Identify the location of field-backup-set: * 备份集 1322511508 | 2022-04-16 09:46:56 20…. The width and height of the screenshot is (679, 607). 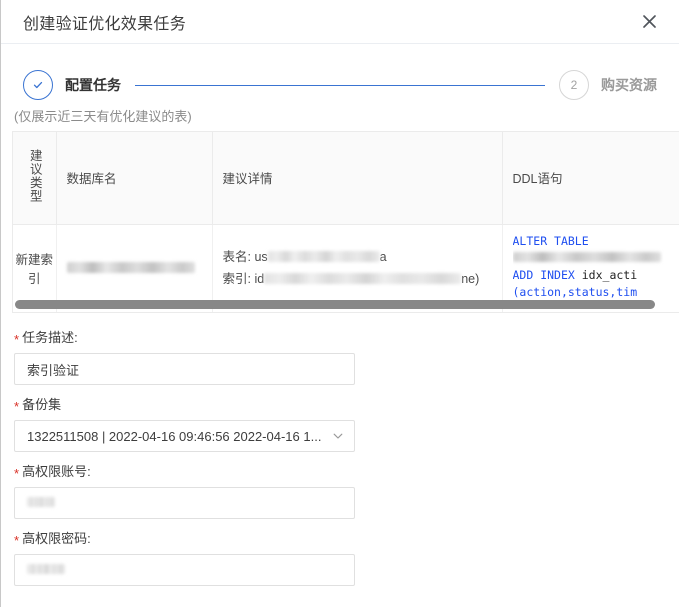
(335, 423).